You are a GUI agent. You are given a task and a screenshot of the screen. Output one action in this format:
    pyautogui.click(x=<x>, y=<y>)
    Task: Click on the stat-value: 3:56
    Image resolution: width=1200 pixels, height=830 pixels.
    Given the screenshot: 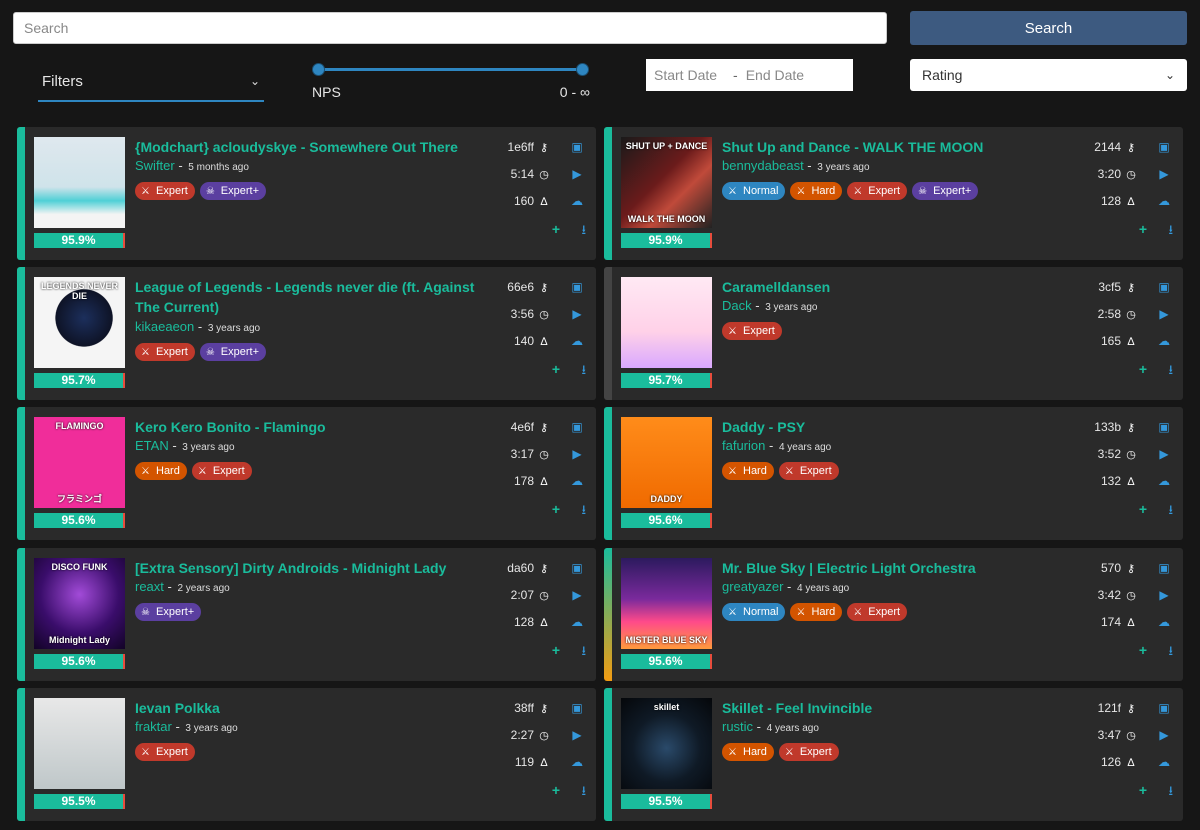 What is the action you would take?
    pyautogui.click(x=522, y=314)
    